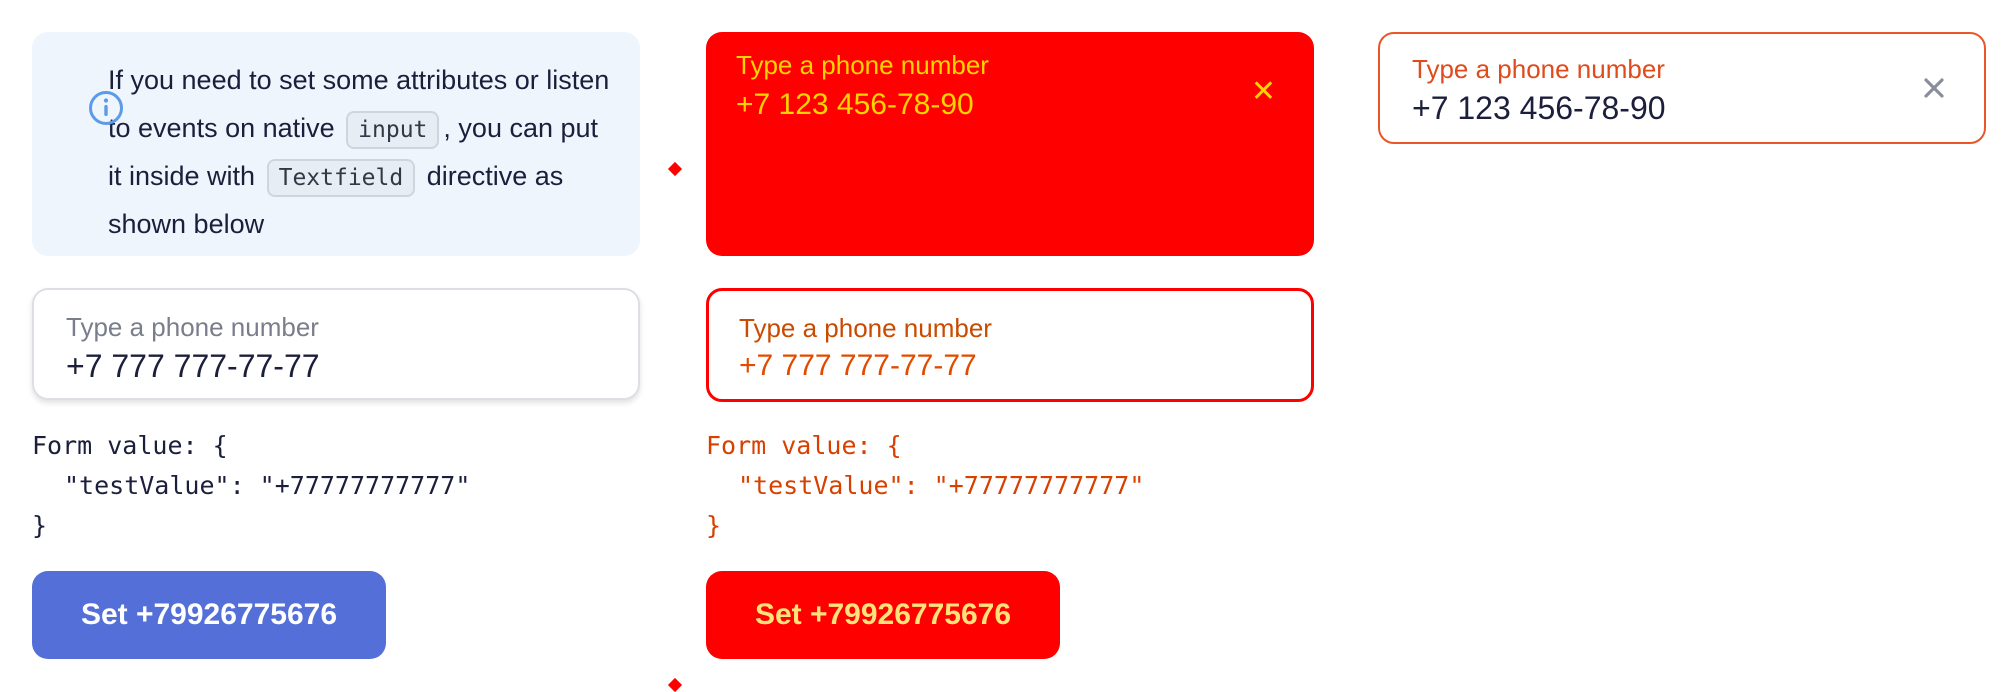 This screenshot has height=692, width=2016. I want to click on diff-field-value: +7 777 777-77-77, so click(858, 365).